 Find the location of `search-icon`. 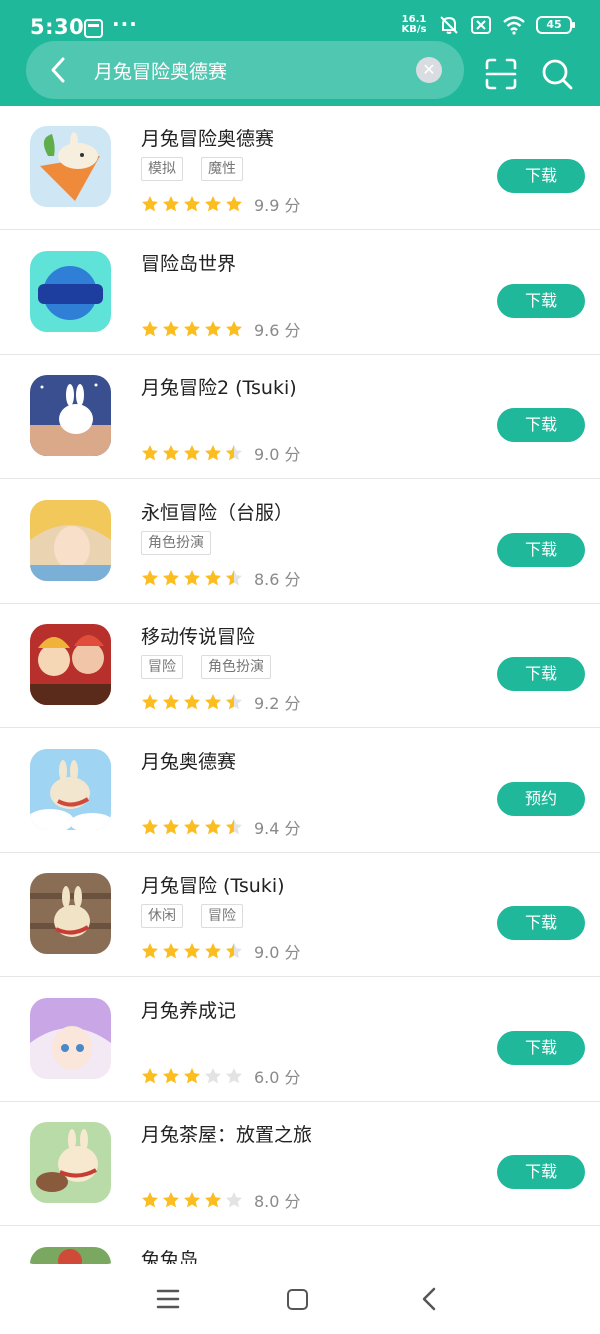

search-icon is located at coordinates (557, 74).